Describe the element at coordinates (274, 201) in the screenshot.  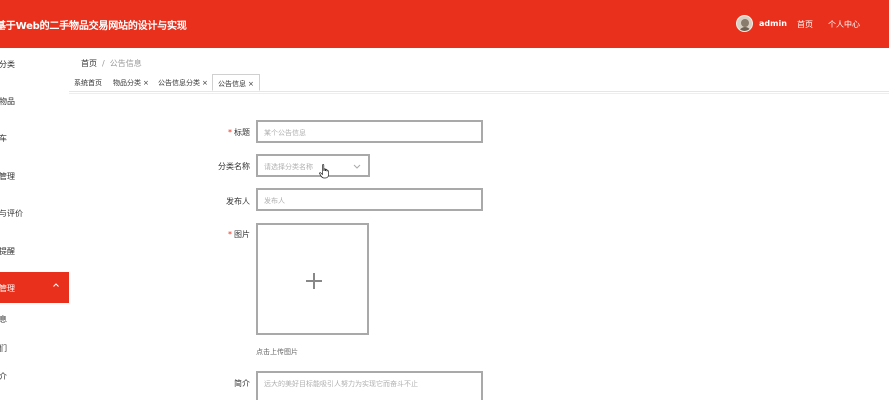
I see `publisher-placeholder: 发布人` at that location.